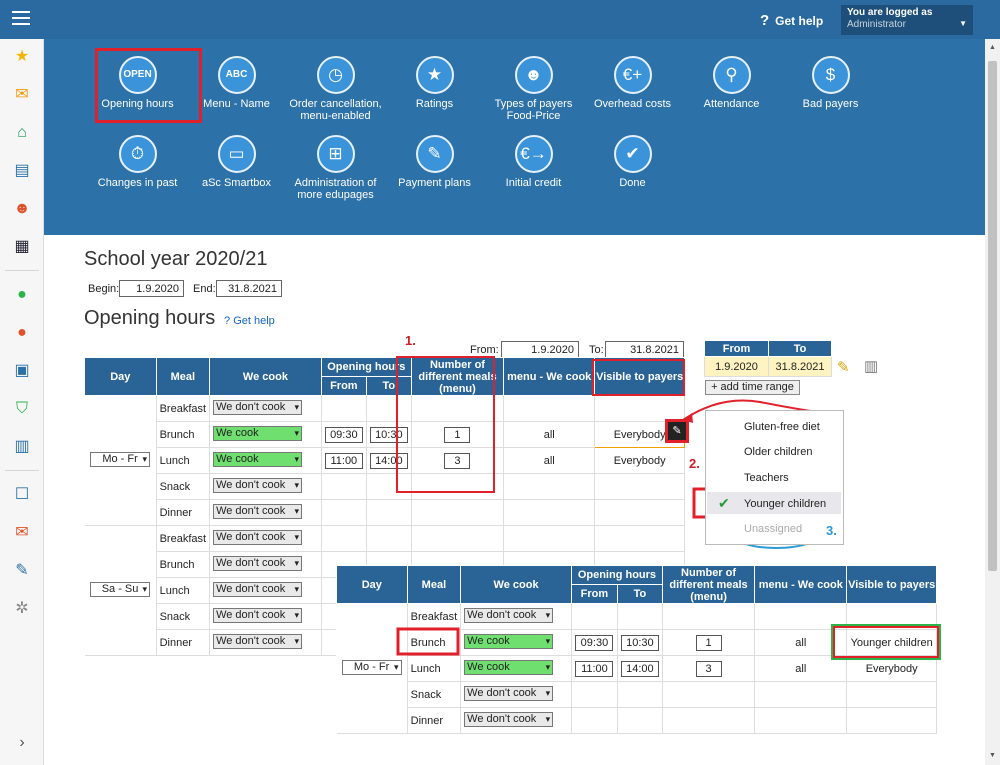  Describe the element at coordinates (778, 452) in the screenshot. I see `option-older-children: Older children` at that location.